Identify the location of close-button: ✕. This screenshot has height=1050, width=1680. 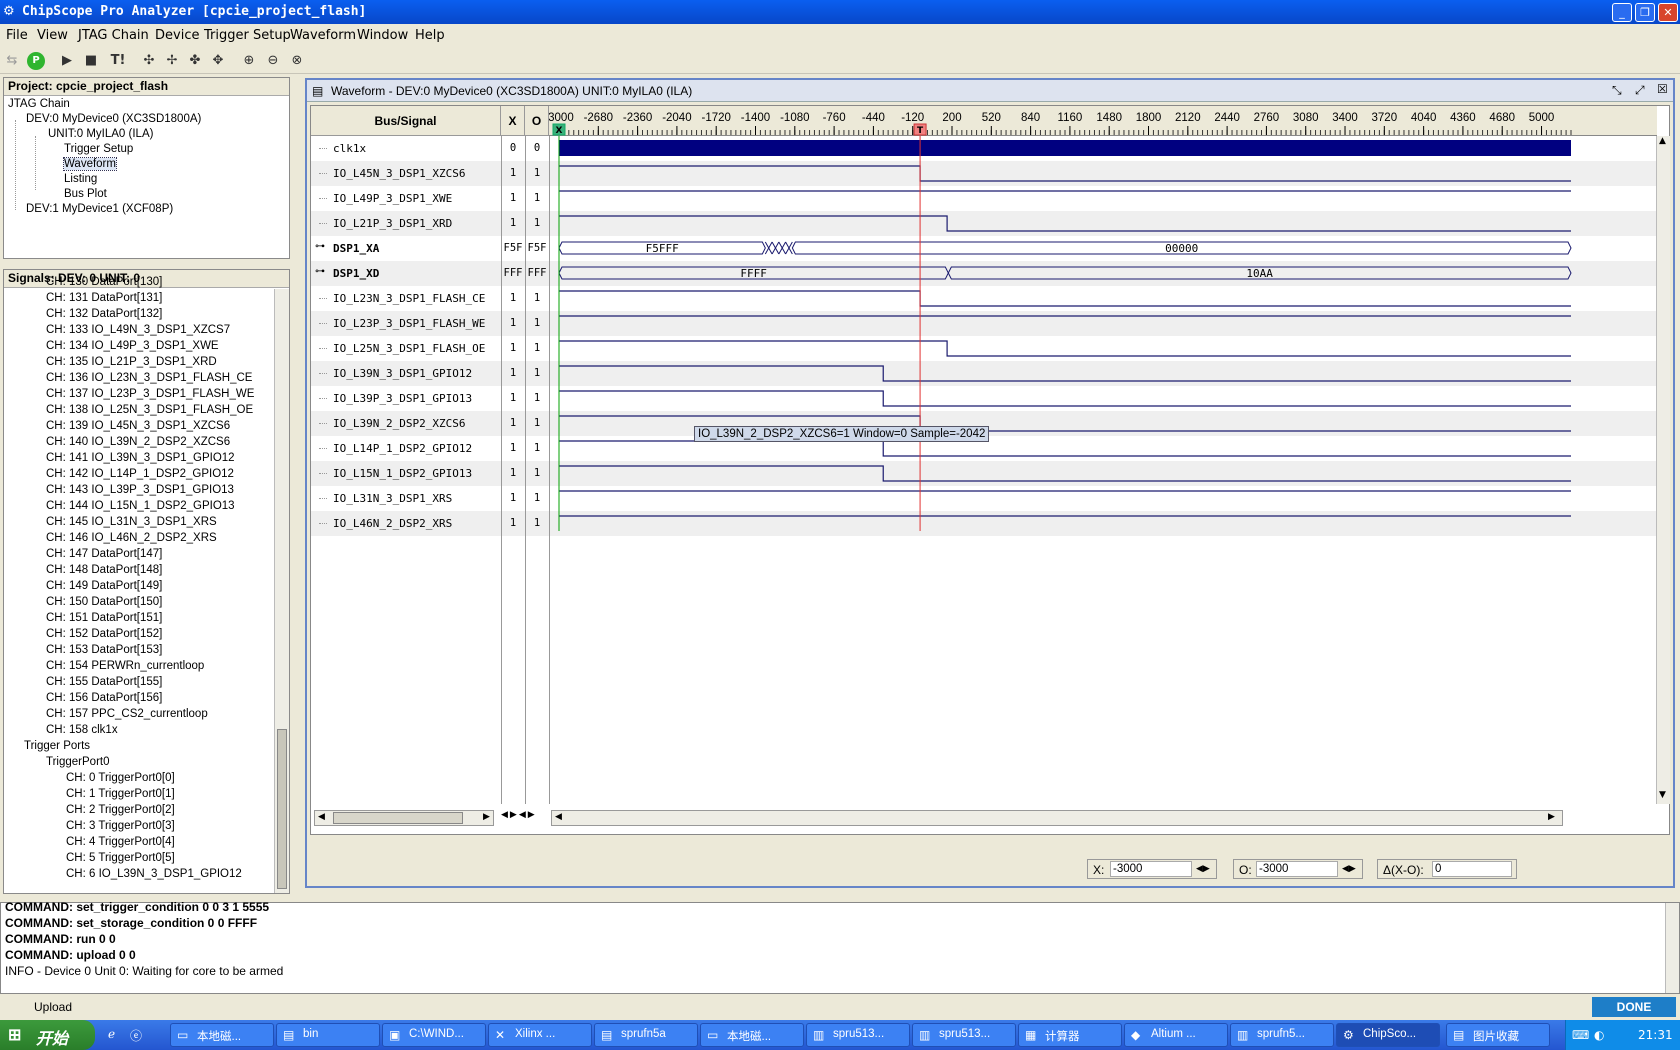
(1668, 12).